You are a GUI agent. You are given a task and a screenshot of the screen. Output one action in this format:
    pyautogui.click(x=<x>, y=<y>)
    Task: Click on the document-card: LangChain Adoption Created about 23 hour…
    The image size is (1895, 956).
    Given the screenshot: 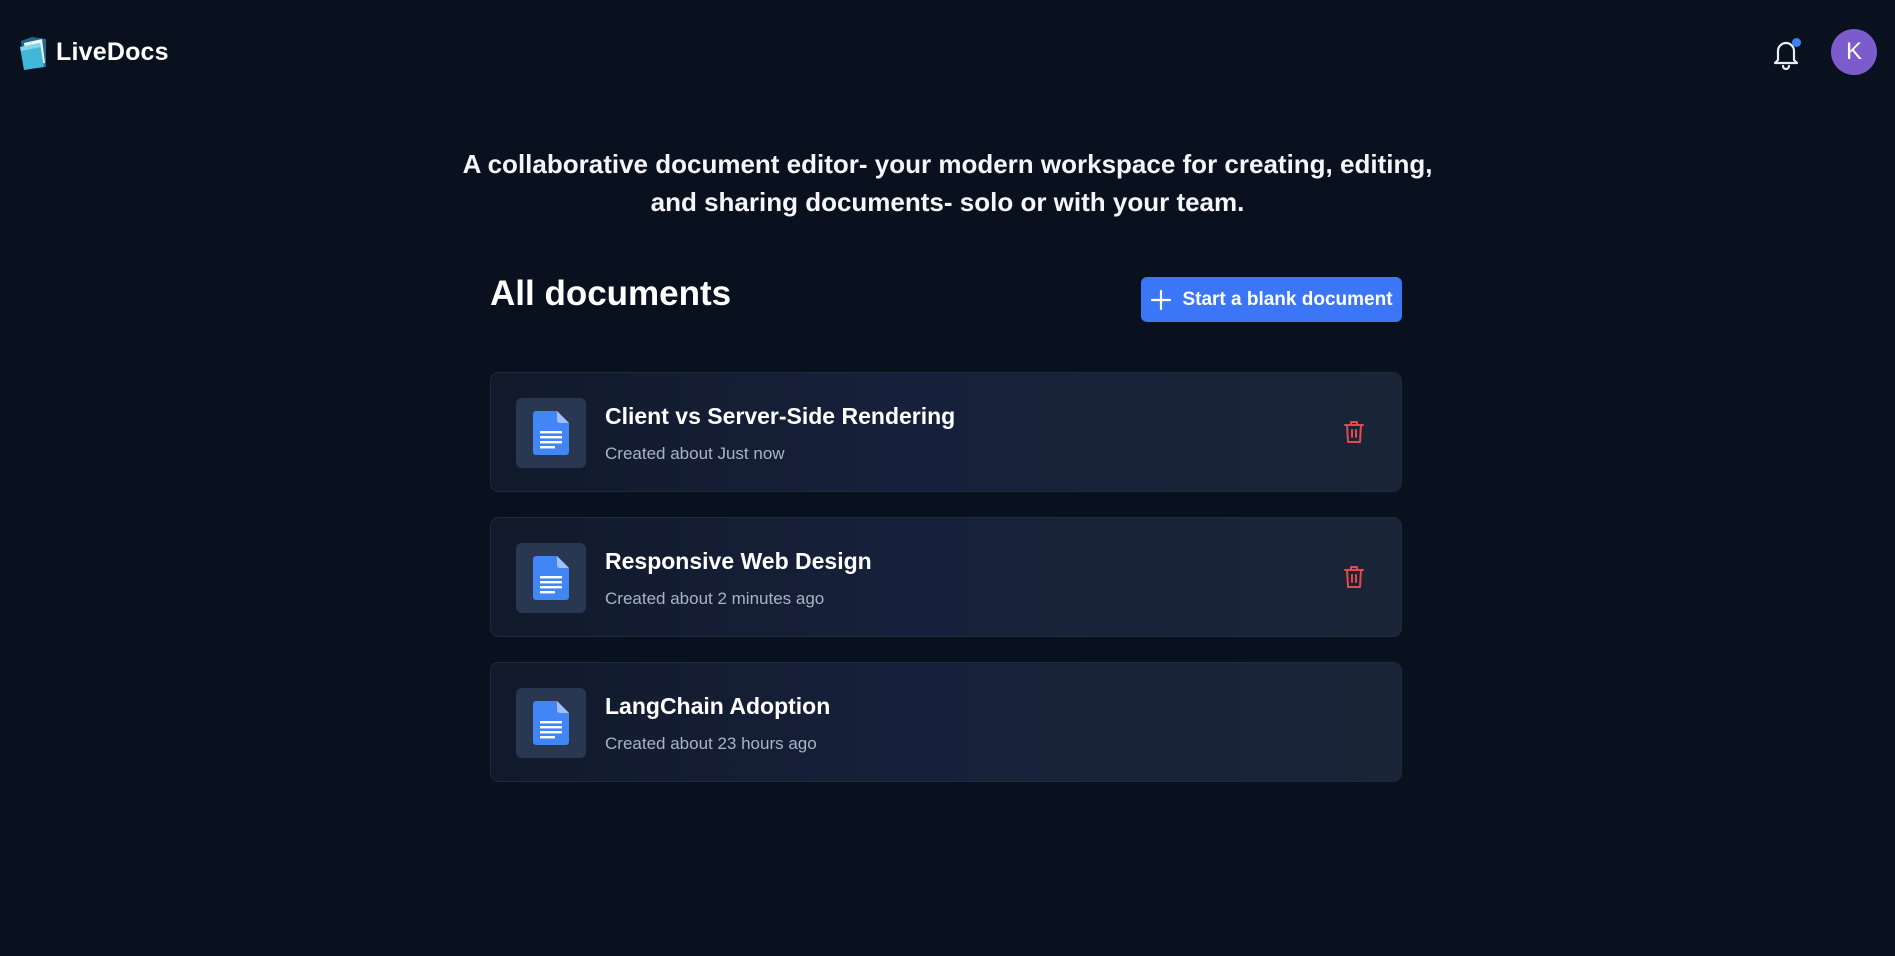 What is the action you would take?
    pyautogui.click(x=946, y=722)
    